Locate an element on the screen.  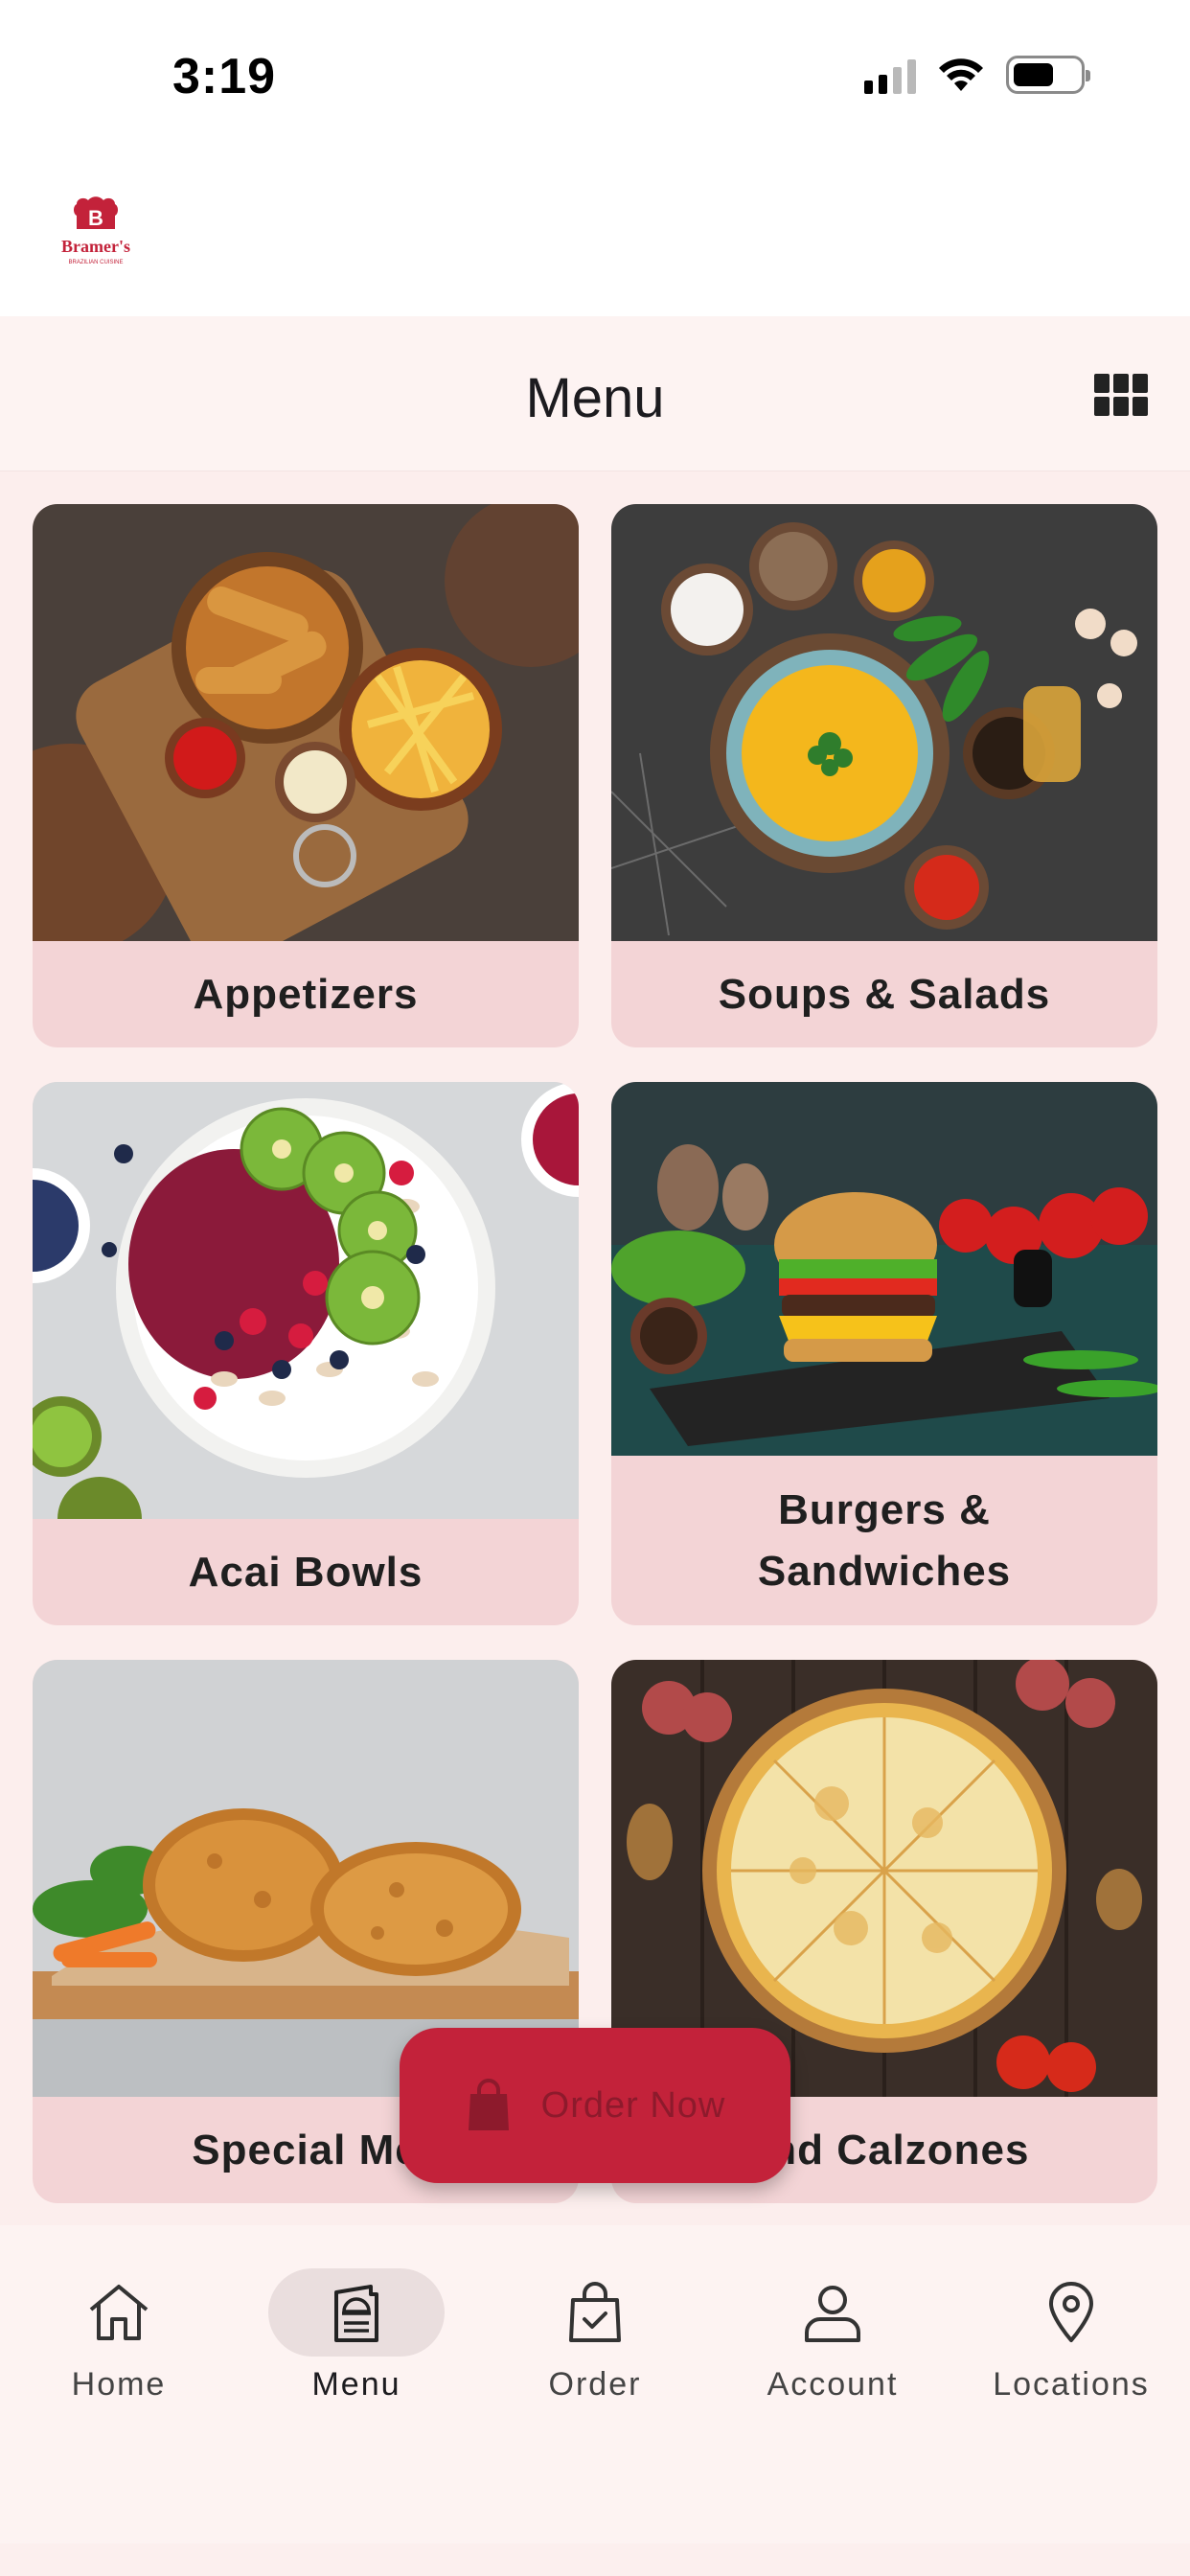
category-card-appetizers: Appetizers is located at coordinates (306, 775).